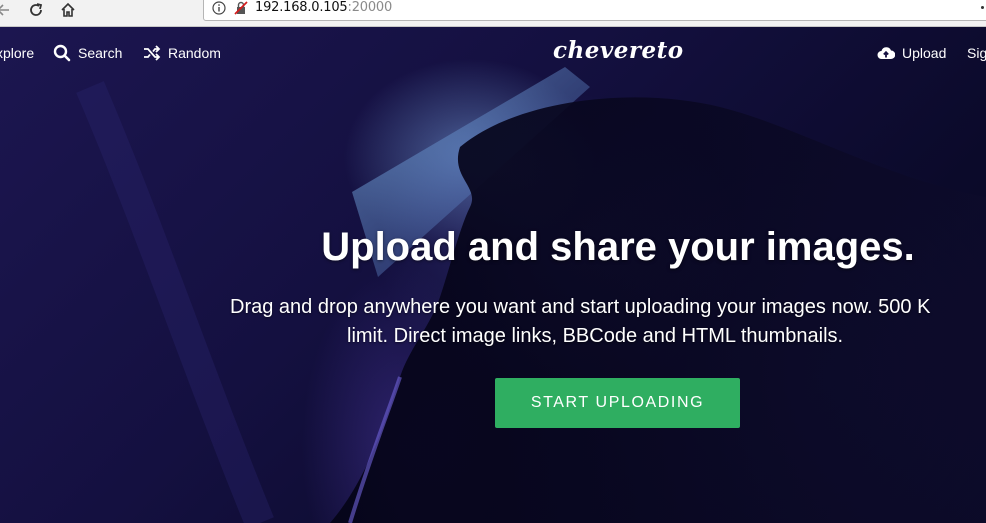 The height and width of the screenshot is (523, 986). What do you see at coordinates (594, 10) in the screenshot?
I see `address-bar: 192.168.0.105:20000` at bounding box center [594, 10].